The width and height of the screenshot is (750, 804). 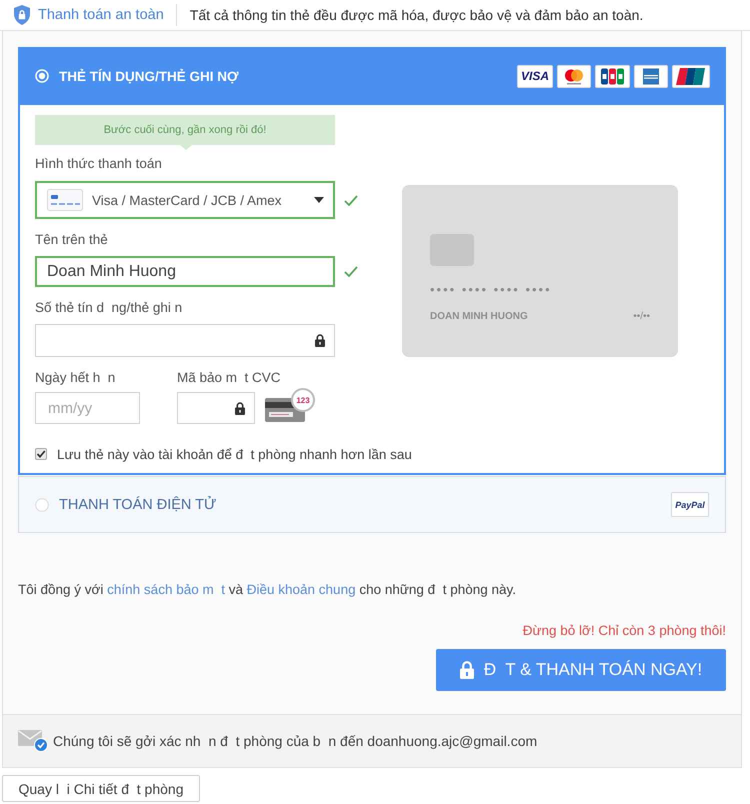 What do you see at coordinates (295, 741) in the screenshot?
I see `confirmation-note: Chúng tôi sẽ gởi xác nh n đ t phòng của b n đến doanhuong.ajc@gmail.com` at bounding box center [295, 741].